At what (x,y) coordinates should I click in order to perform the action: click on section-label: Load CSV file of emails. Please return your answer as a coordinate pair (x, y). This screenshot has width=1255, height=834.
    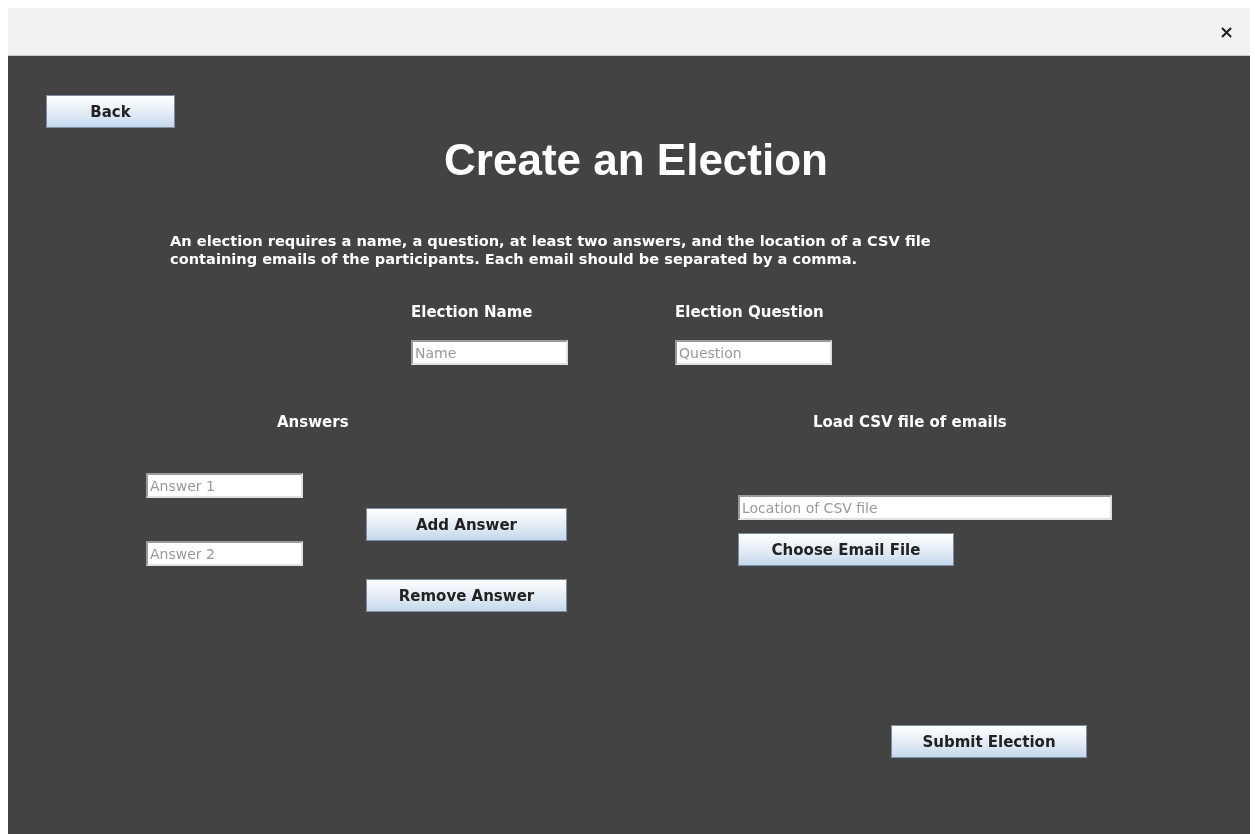
    Looking at the image, I should click on (910, 422).